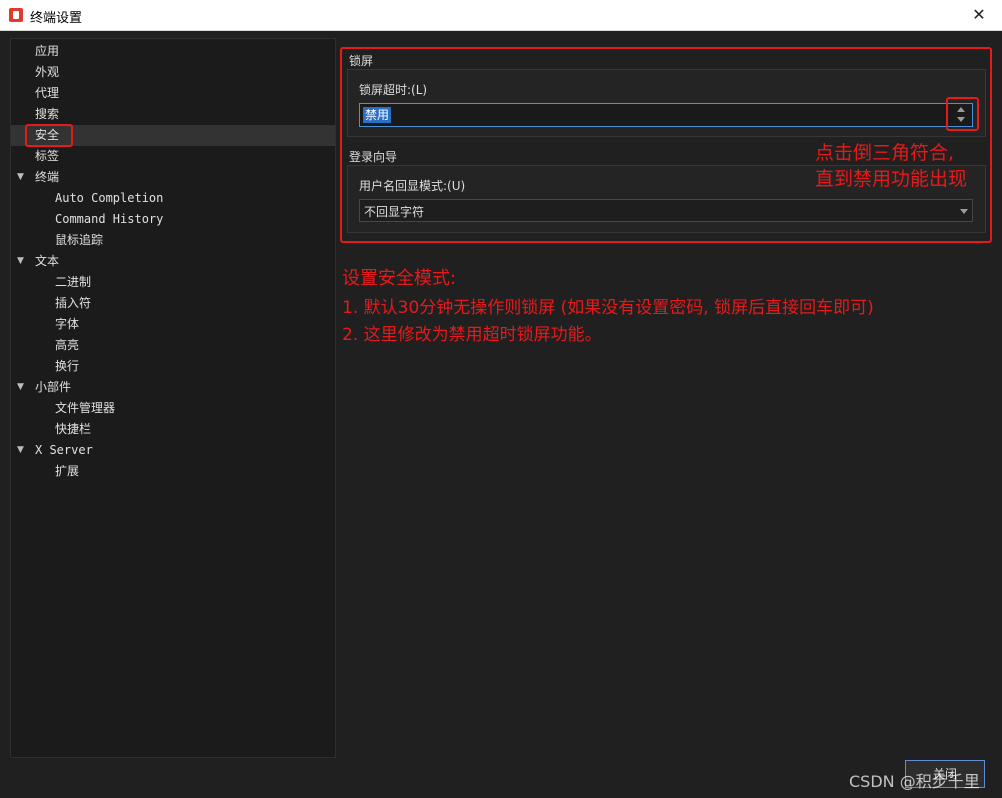 This screenshot has width=1002, height=798. What do you see at coordinates (173, 261) in the screenshot?
I see `tree-item-text: ▼ 文本` at bounding box center [173, 261].